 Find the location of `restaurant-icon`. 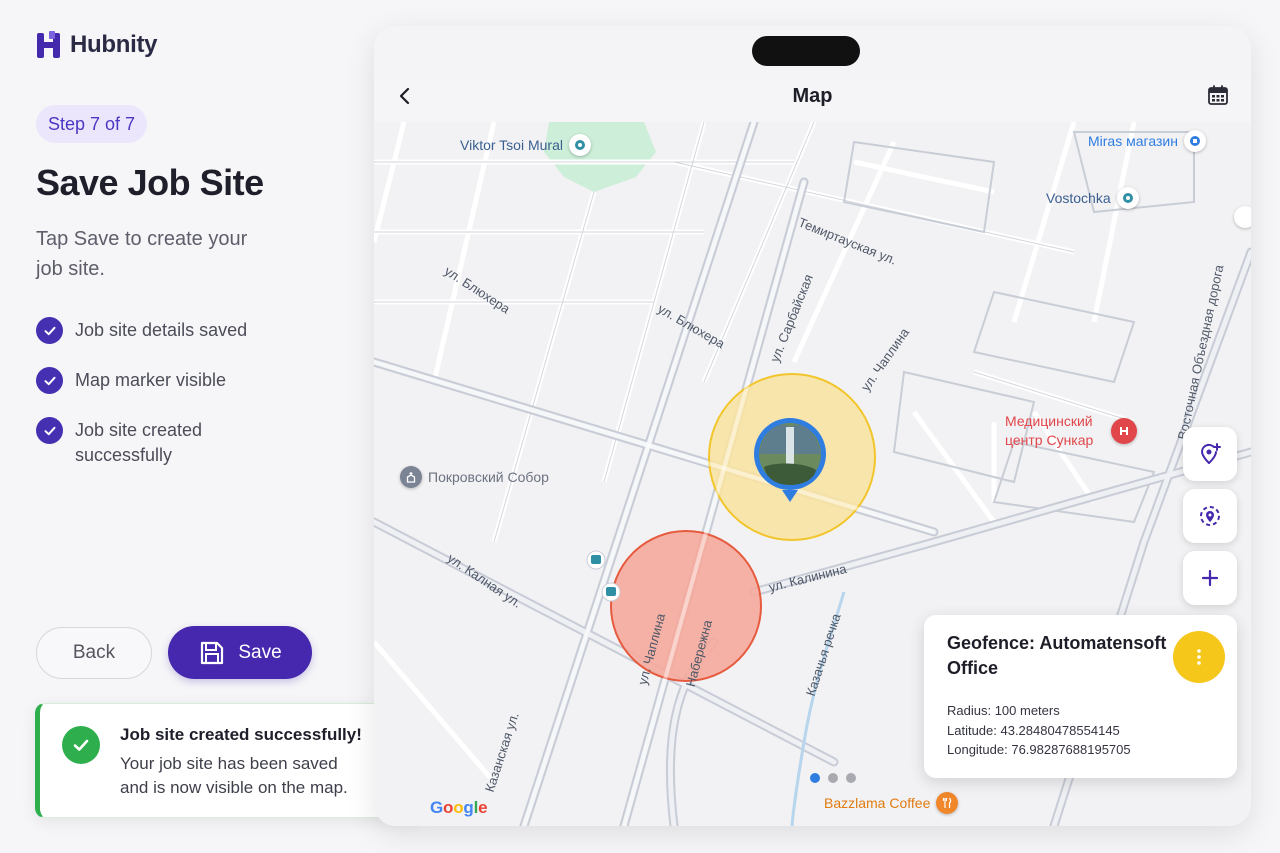

restaurant-icon is located at coordinates (947, 803).